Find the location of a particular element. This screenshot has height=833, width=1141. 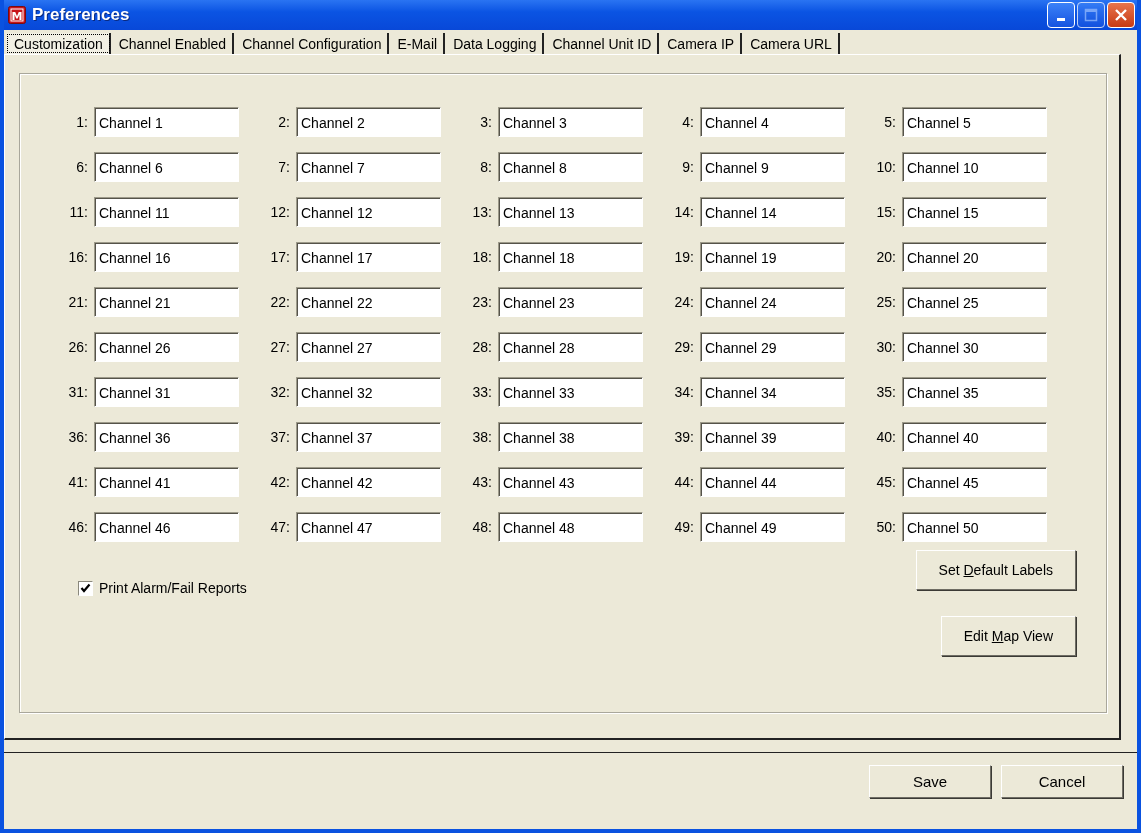

channel-name-field: Channel 12 is located at coordinates (368, 212).